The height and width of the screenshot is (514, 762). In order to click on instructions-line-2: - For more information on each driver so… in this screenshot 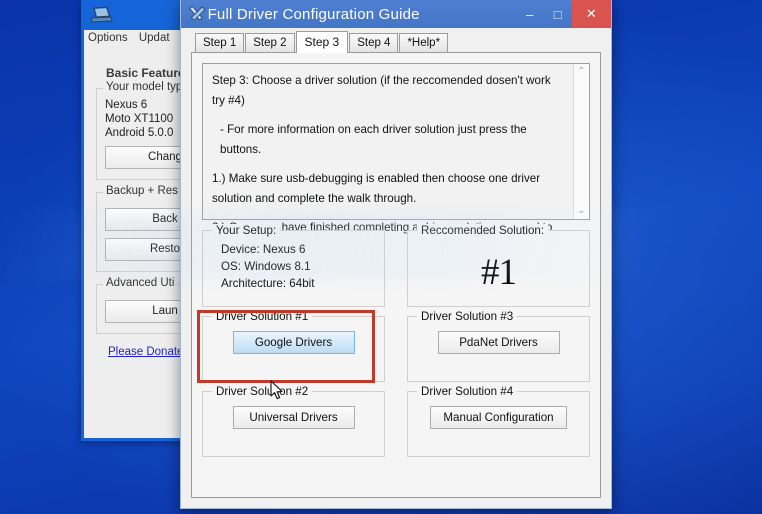, I will do `click(373, 139)`.